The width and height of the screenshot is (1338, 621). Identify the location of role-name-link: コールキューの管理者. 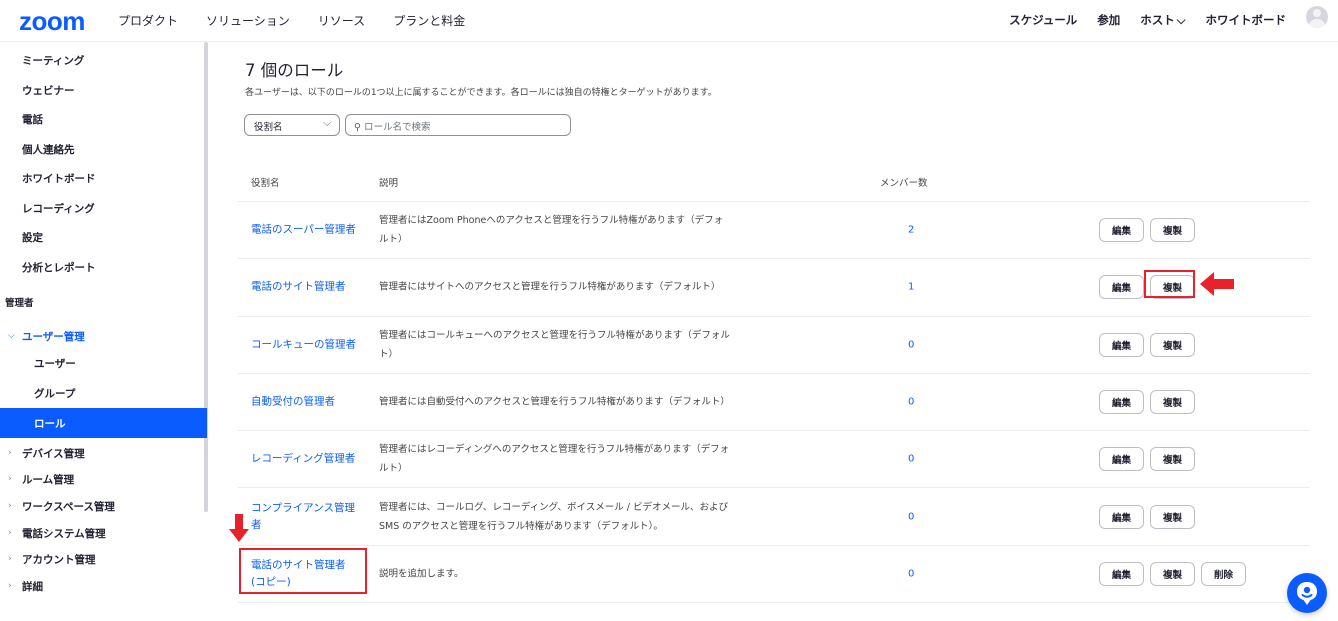
(305, 344).